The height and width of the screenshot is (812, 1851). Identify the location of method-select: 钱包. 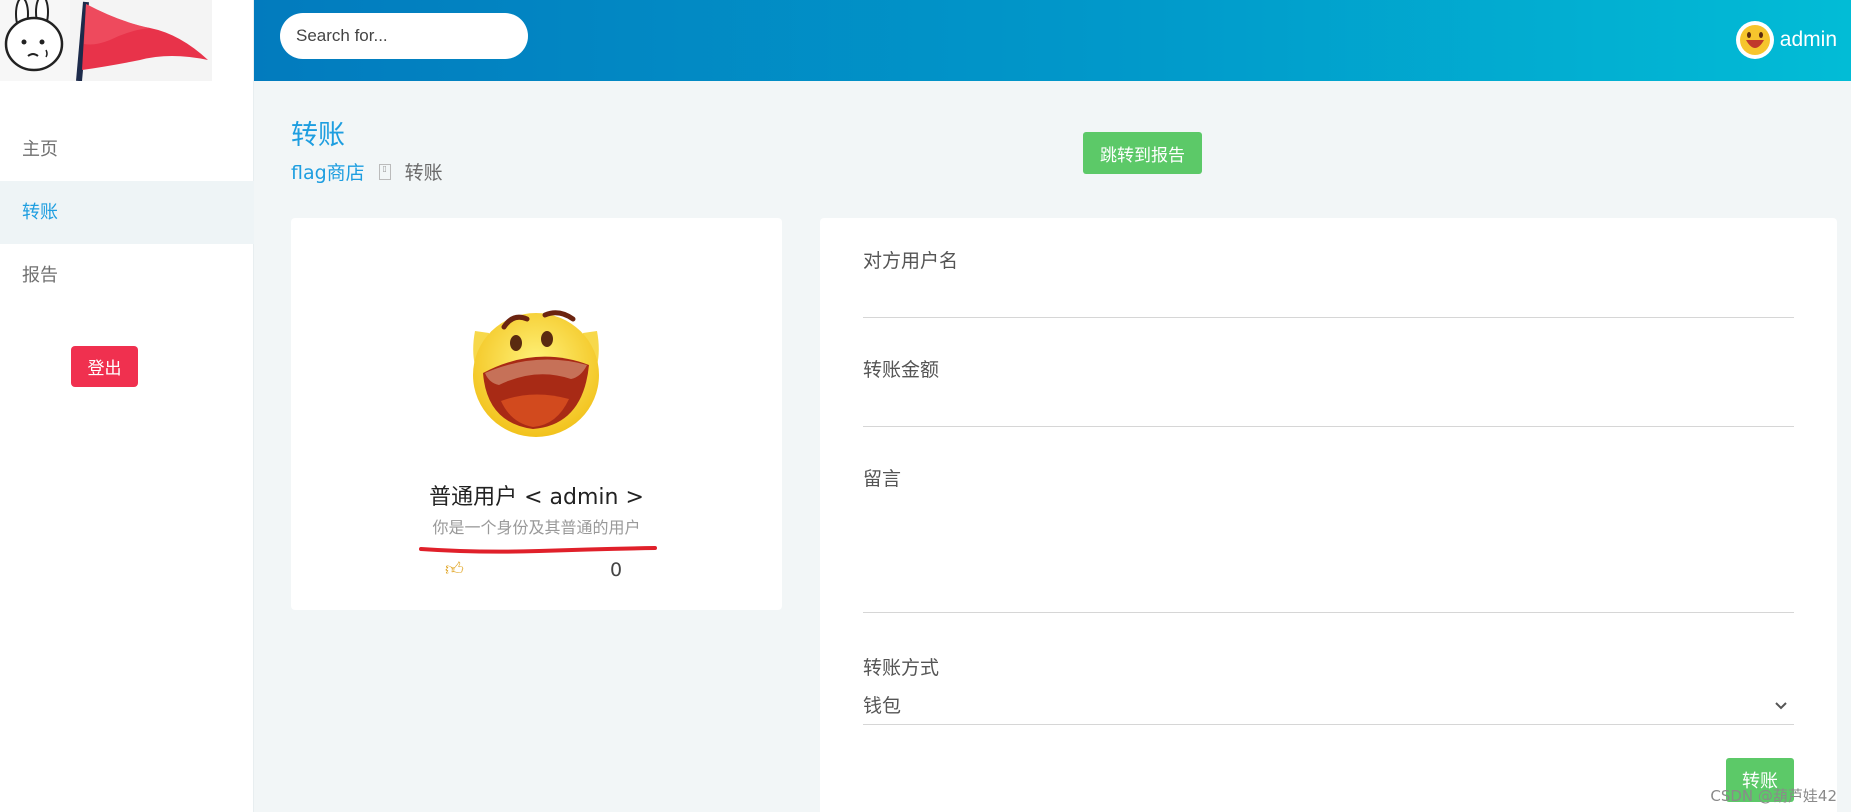
(882, 704).